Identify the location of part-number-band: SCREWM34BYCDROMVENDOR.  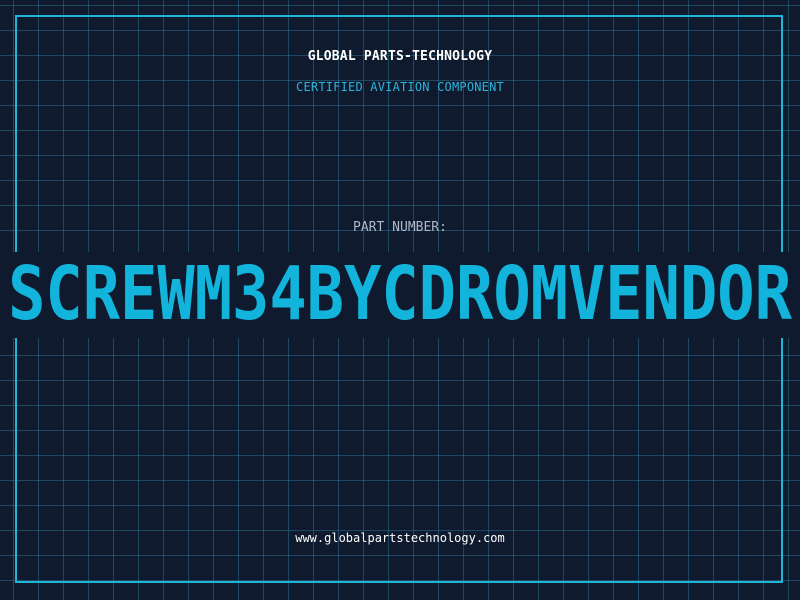
(400, 295).